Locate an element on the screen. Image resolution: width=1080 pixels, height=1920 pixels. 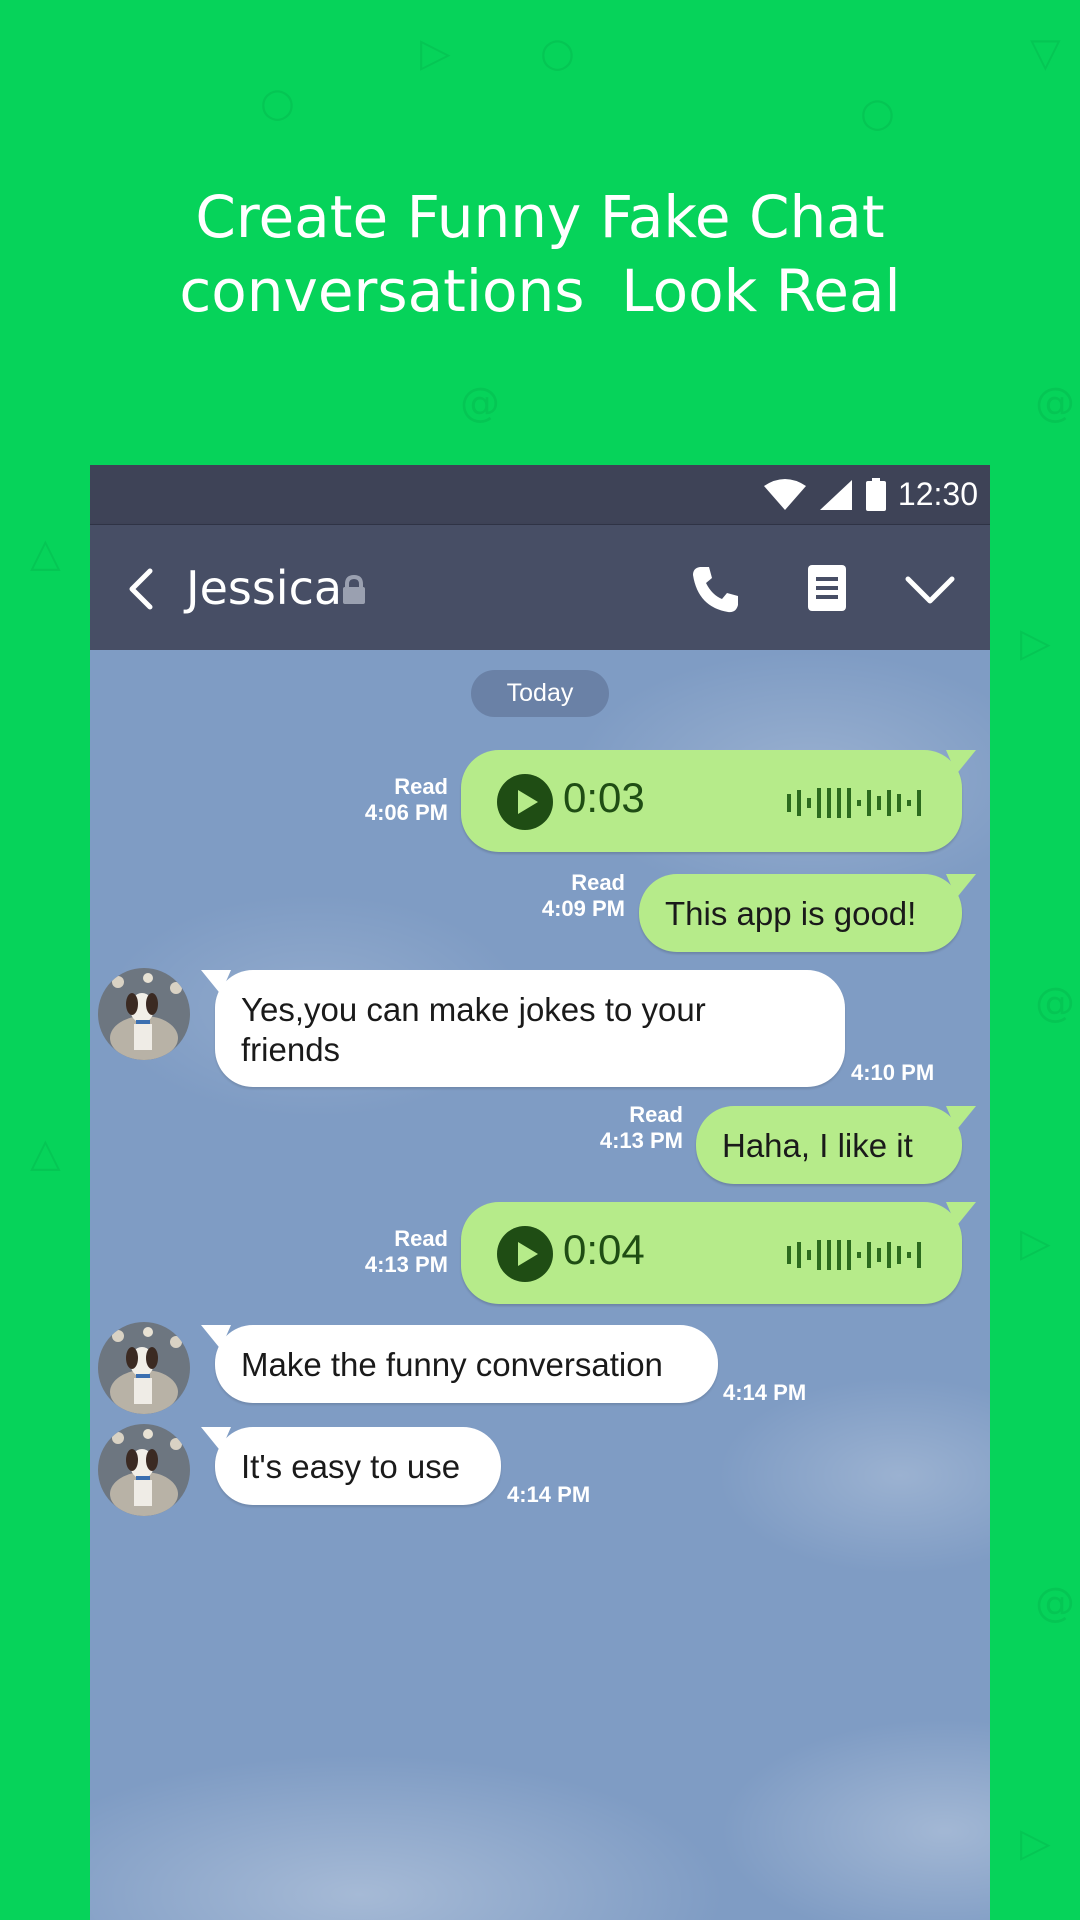
memo-icon is located at coordinates (827, 588).